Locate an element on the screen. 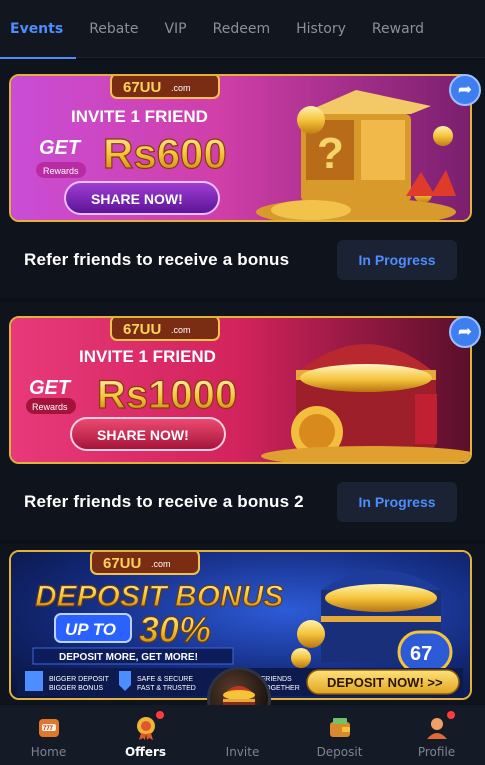  tab-bar: Events Rebate VIP Redeem History Reward is located at coordinates (242, 29).